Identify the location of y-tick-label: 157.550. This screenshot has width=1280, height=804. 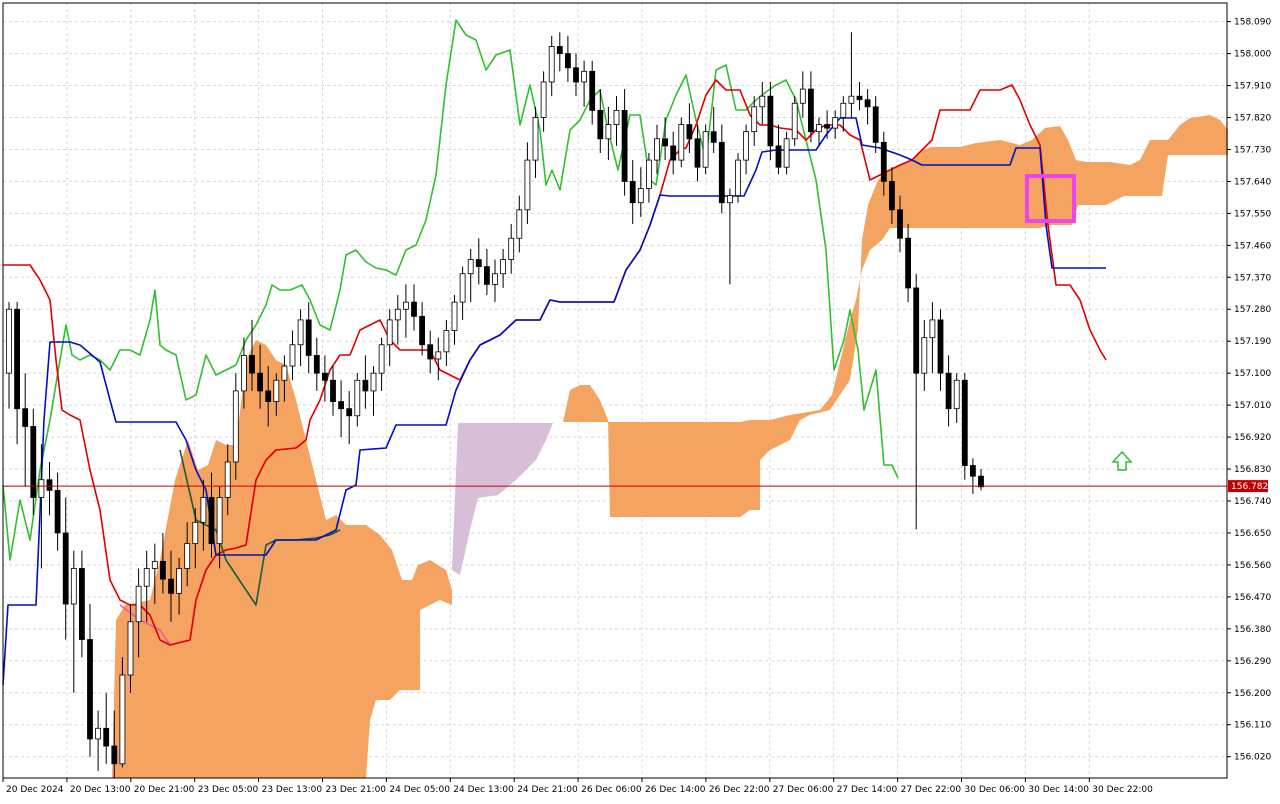
(1252, 214).